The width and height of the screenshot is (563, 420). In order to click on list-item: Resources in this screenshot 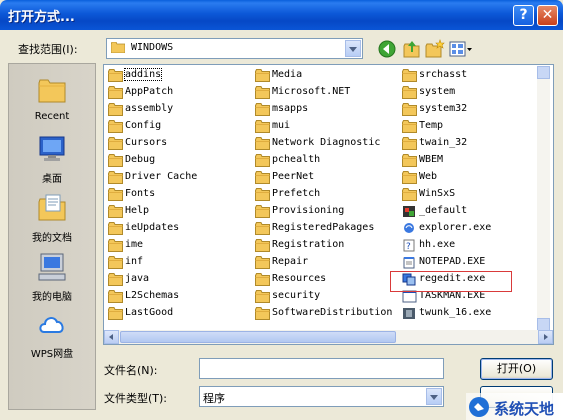, I will do `click(326, 279)`.